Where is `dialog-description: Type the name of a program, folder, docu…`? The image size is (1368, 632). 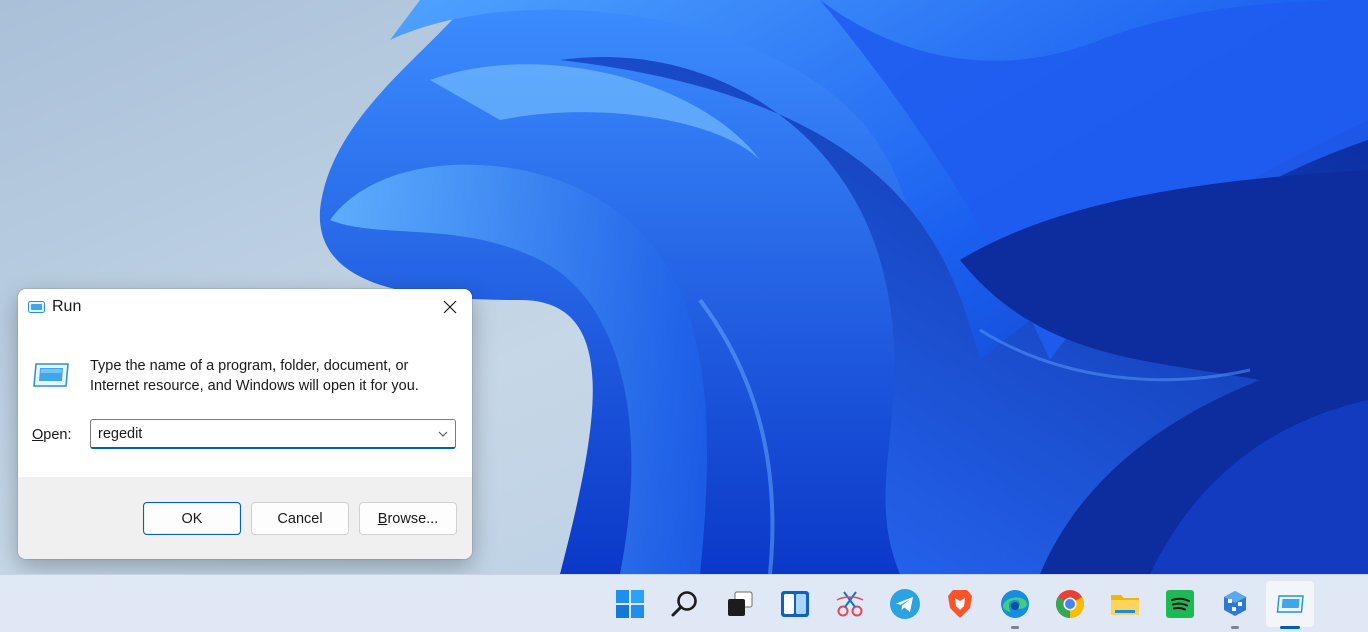
dialog-description: Type the name of a program, folder, docu… is located at coordinates (270, 376).